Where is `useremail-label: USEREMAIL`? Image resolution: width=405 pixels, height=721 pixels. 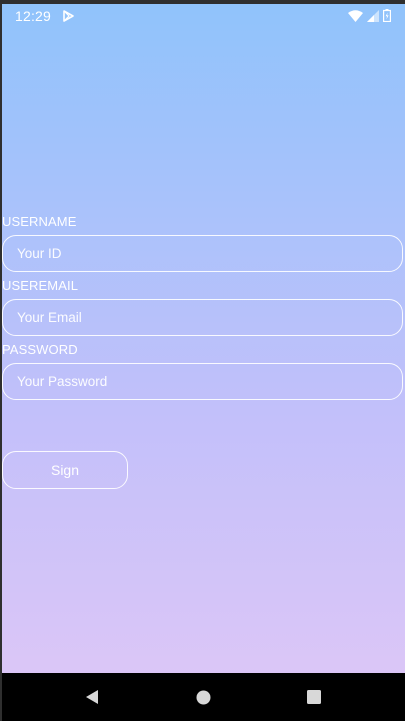
useremail-label: USEREMAIL is located at coordinates (40, 285).